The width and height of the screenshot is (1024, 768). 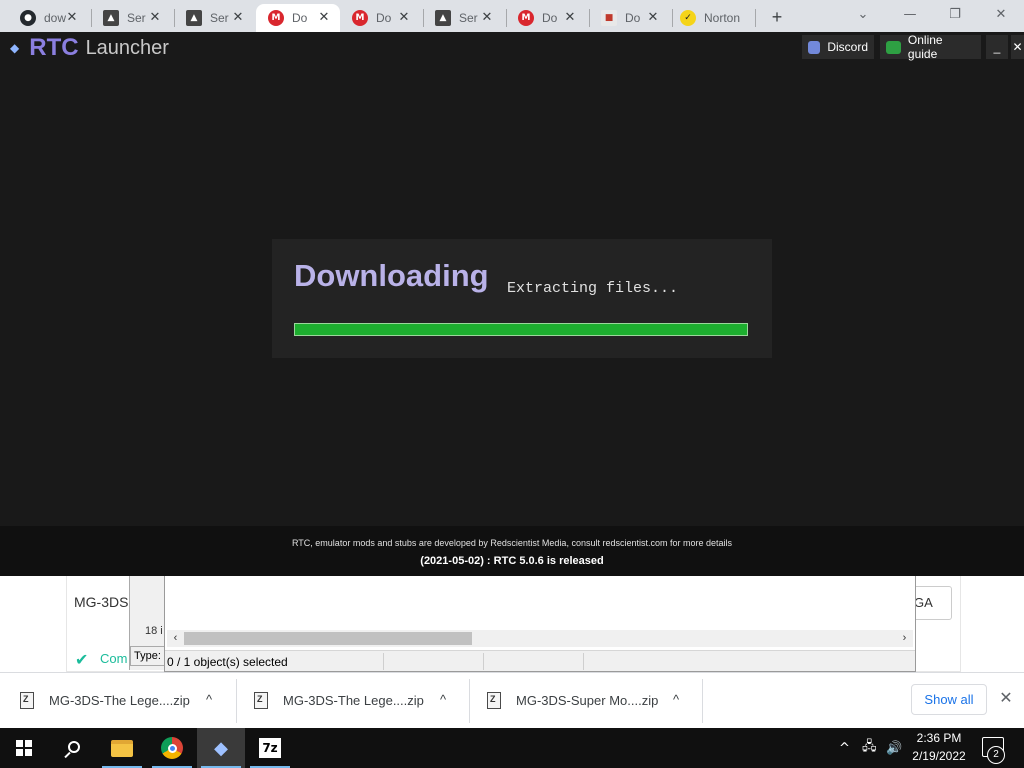 I want to click on 7zip-button: 7z, so click(x=270, y=748).